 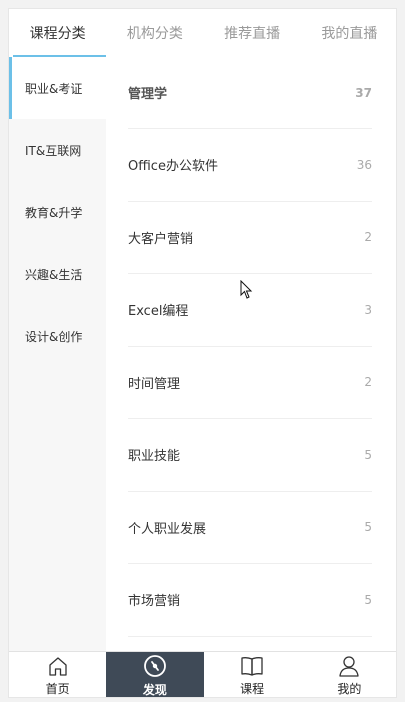 What do you see at coordinates (250, 238) in the screenshot?
I see `list-item: 大客户营销 2` at bounding box center [250, 238].